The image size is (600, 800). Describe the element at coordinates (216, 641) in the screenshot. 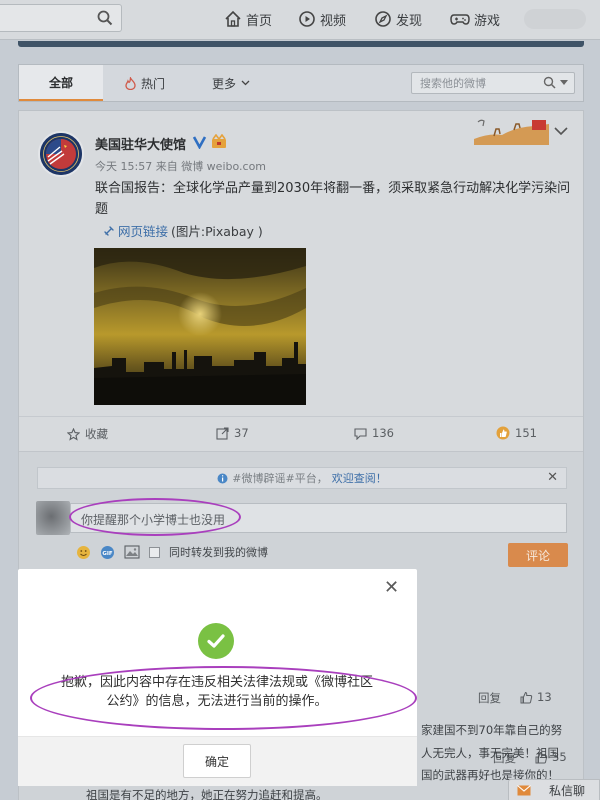

I see `checkmark-icon` at that location.